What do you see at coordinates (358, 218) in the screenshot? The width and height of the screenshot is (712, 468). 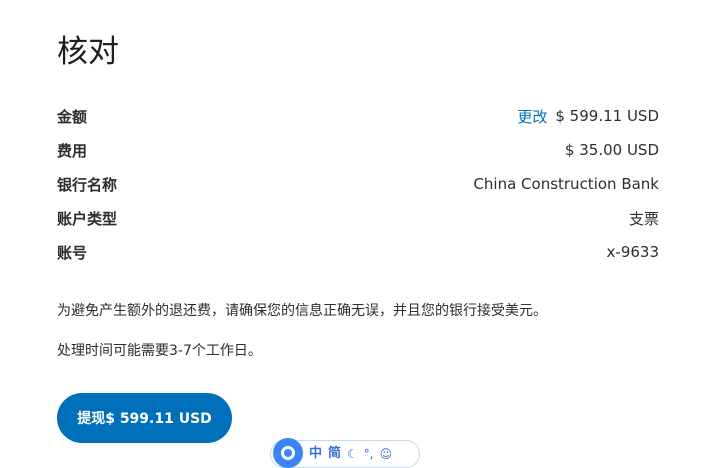 I see `account-type-row: 账户类型 支票` at bounding box center [358, 218].